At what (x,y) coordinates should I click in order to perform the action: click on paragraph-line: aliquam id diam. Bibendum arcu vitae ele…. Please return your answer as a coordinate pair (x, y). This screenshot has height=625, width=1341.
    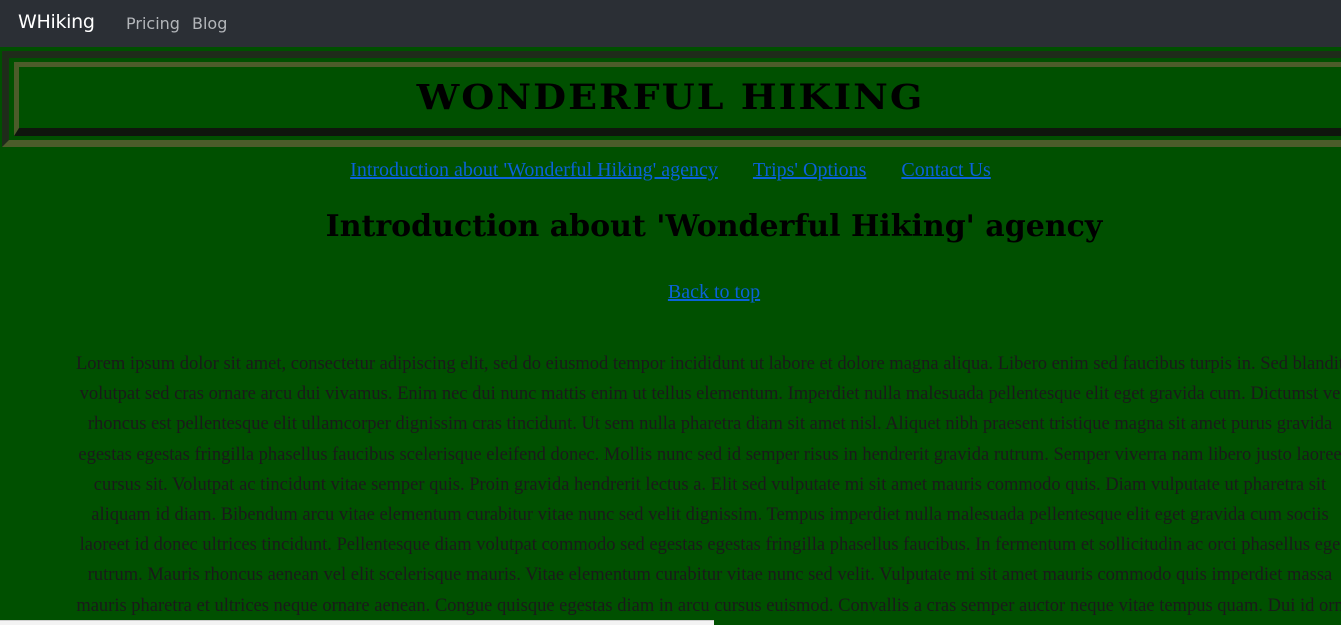
    Looking at the image, I should click on (710, 515).